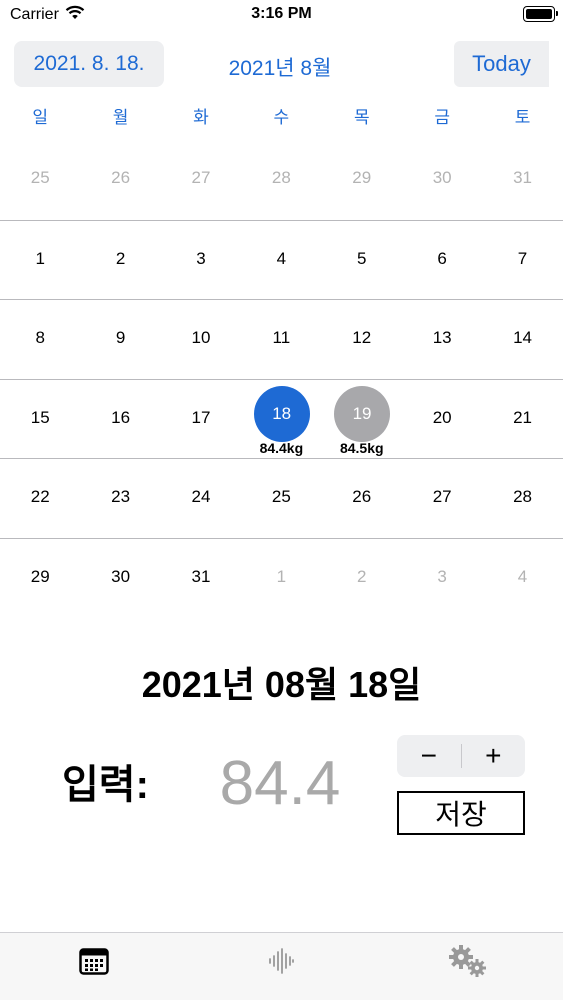  I want to click on calendar-day: 20, so click(442, 419).